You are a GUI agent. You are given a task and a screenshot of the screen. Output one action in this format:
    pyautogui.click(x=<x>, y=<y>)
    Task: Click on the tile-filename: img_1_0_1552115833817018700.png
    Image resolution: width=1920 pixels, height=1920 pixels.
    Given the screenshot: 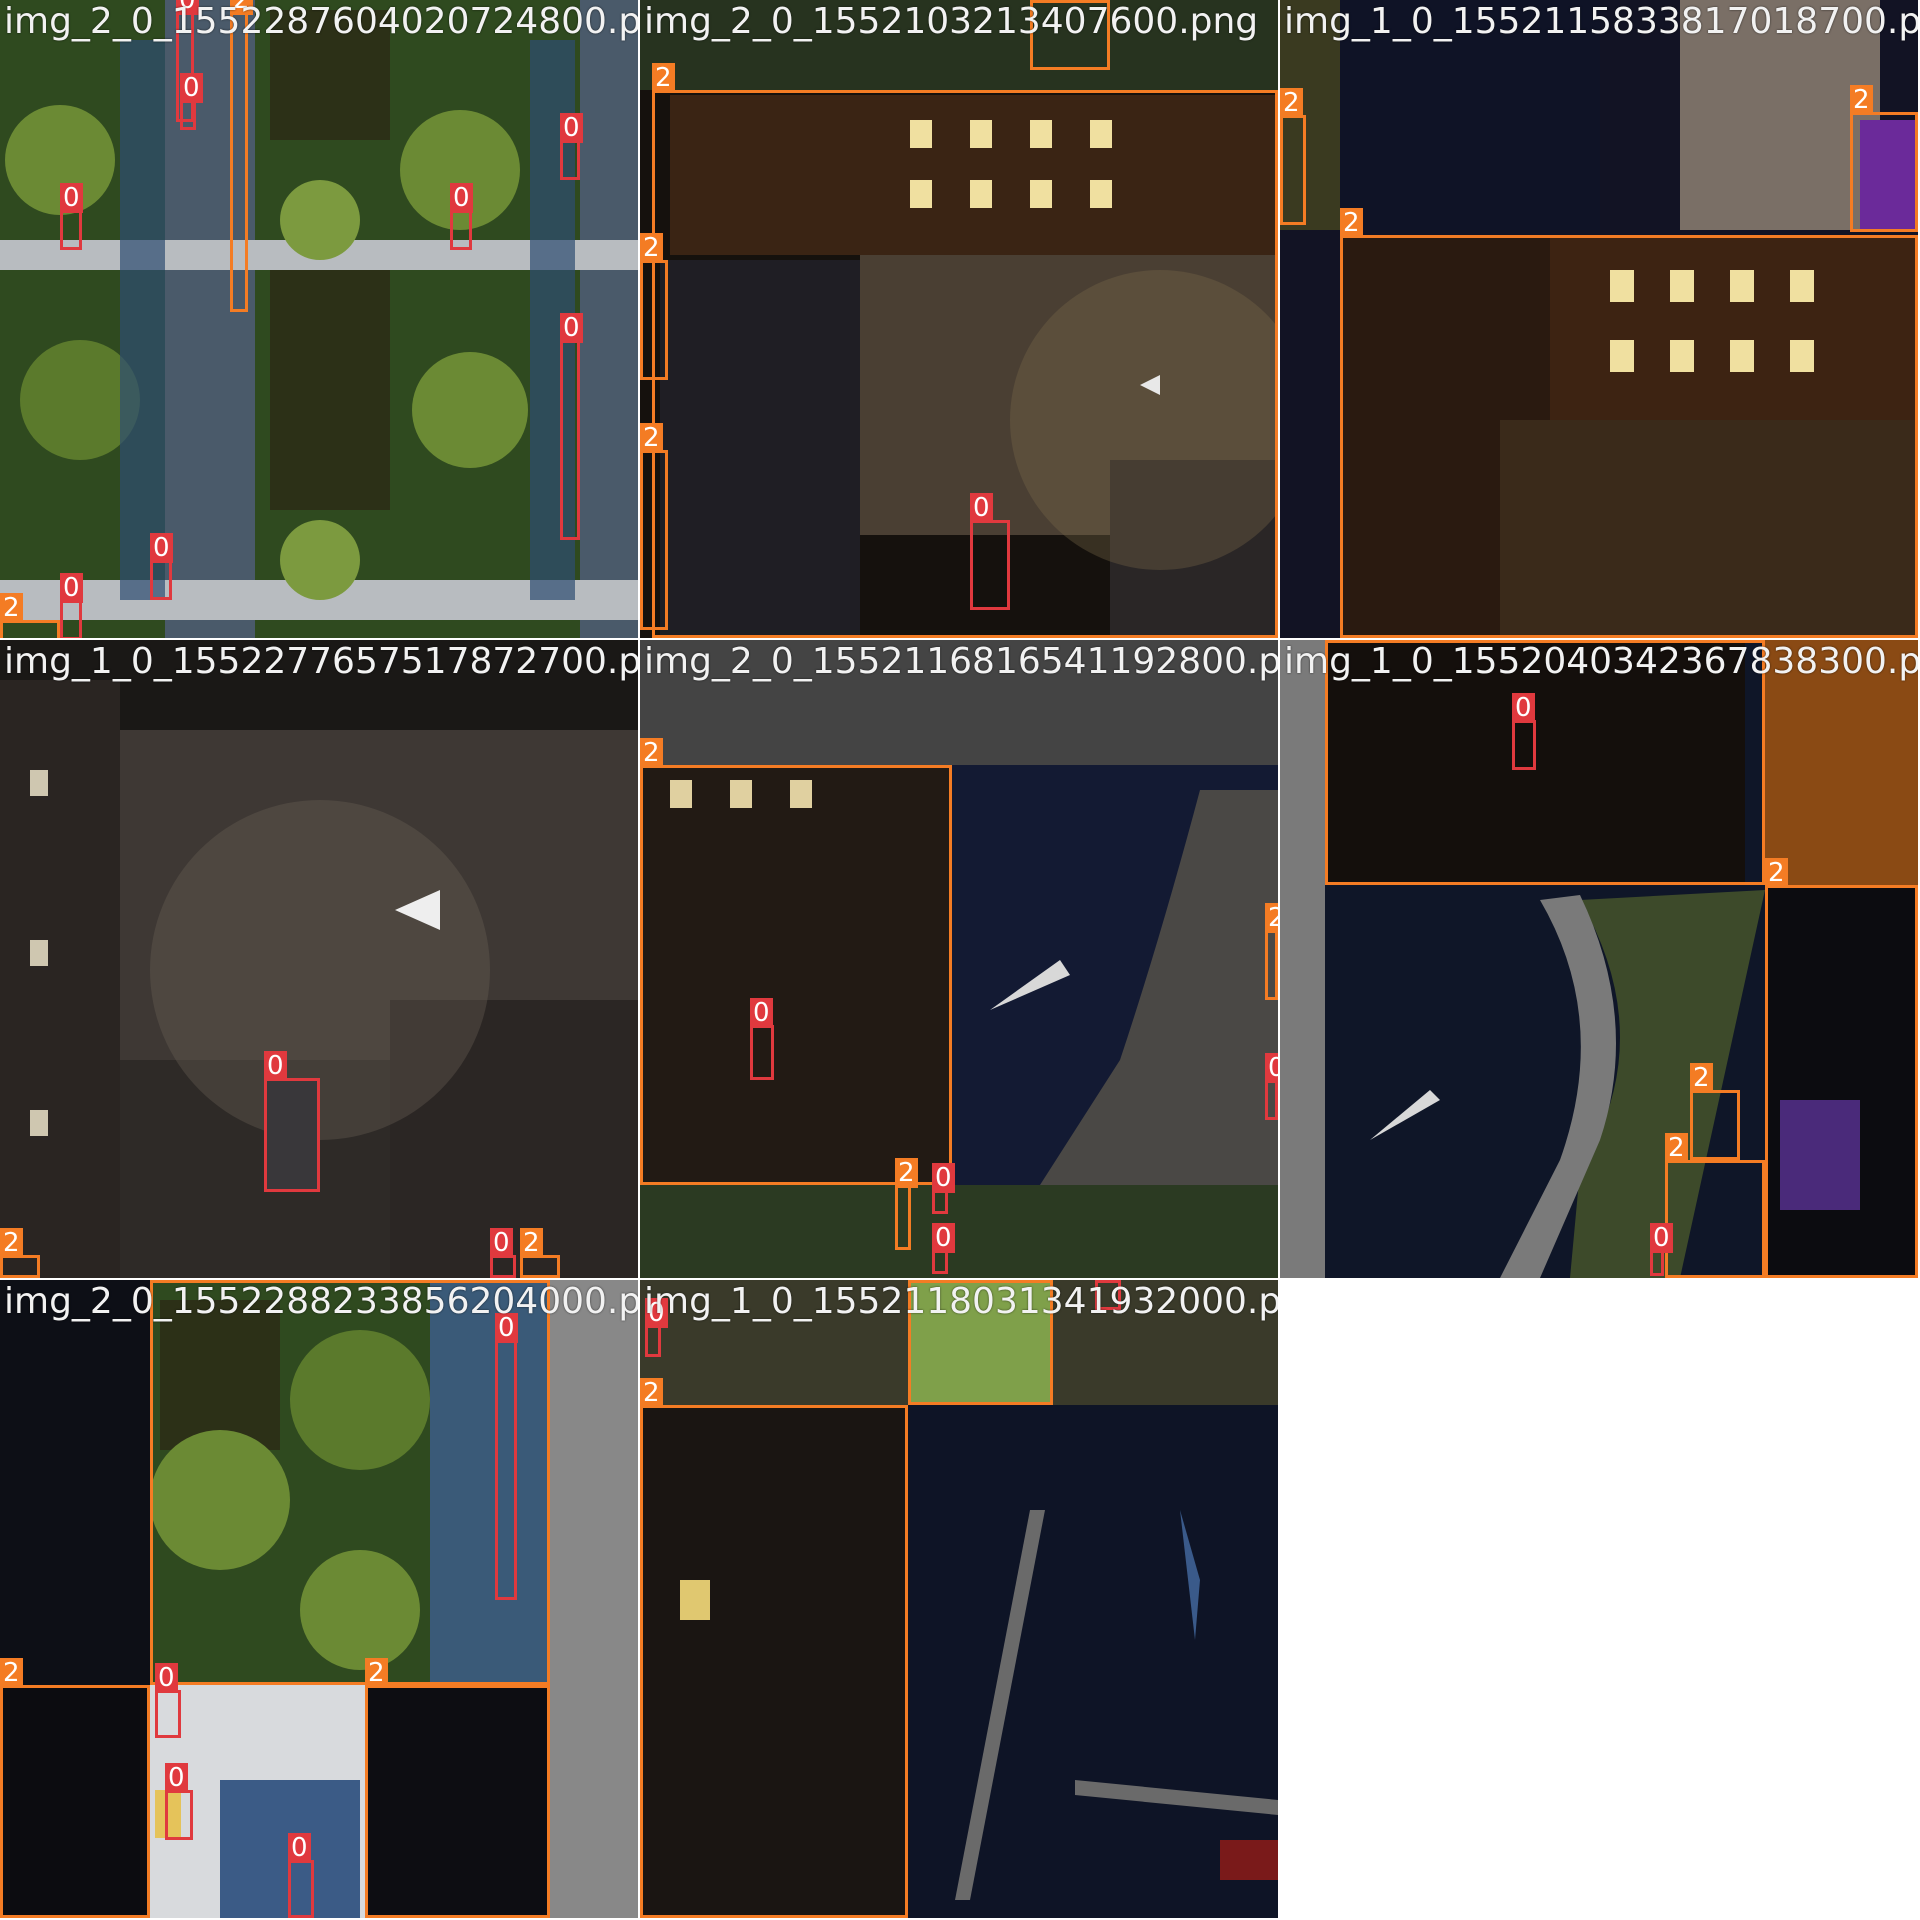 What is the action you would take?
    pyautogui.click(x=1601, y=21)
    